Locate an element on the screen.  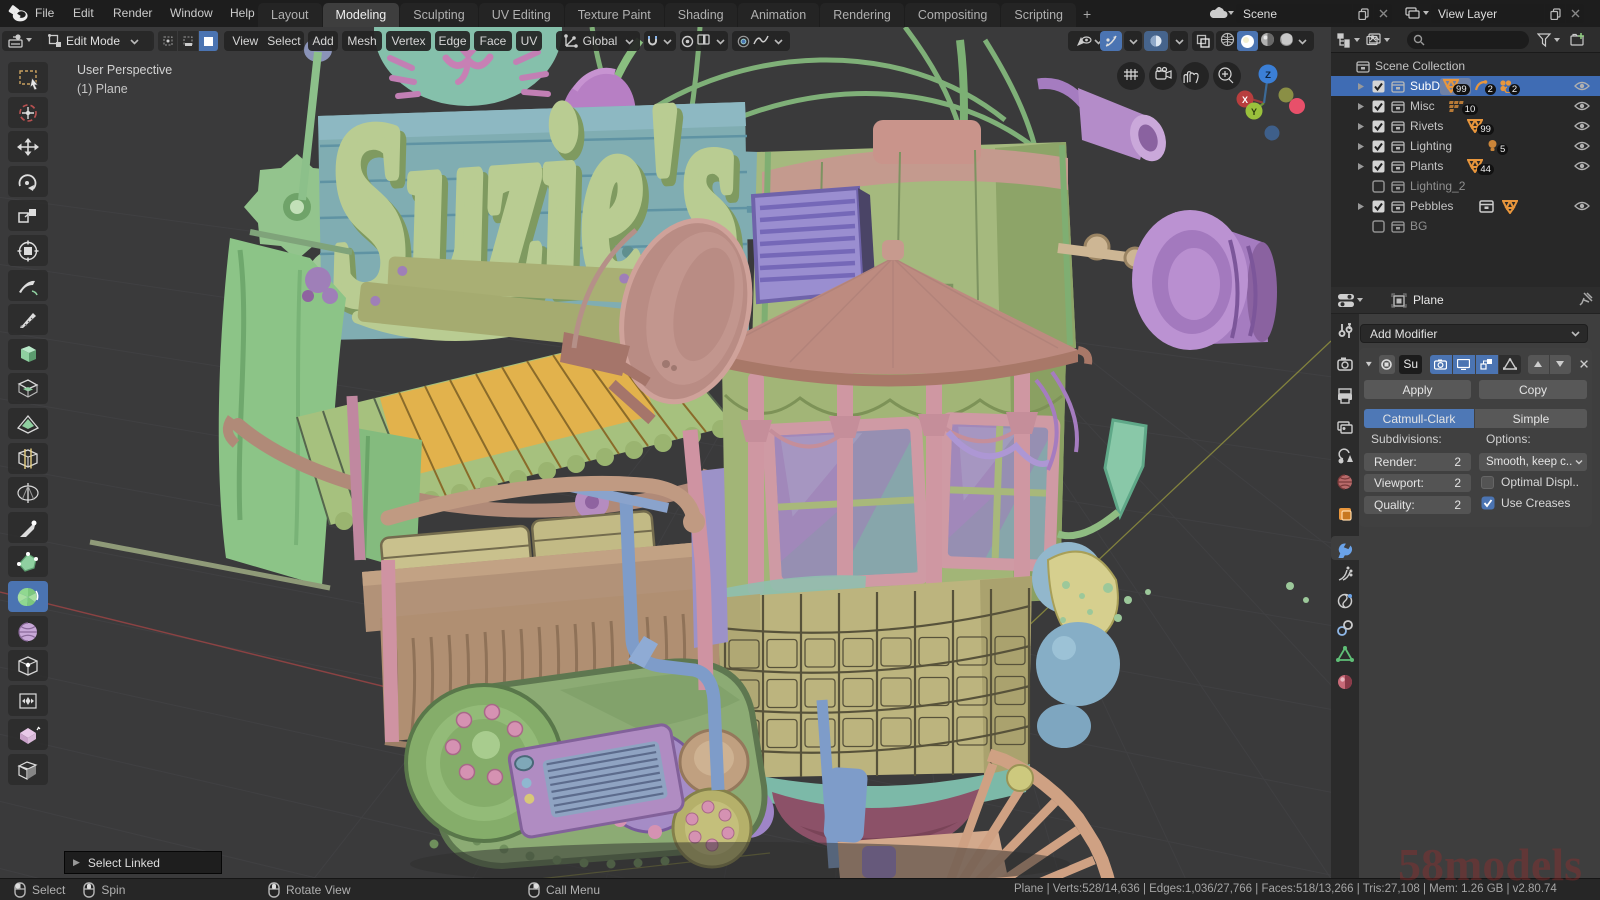
svg-text: X is located at coordinates (1245, 100).